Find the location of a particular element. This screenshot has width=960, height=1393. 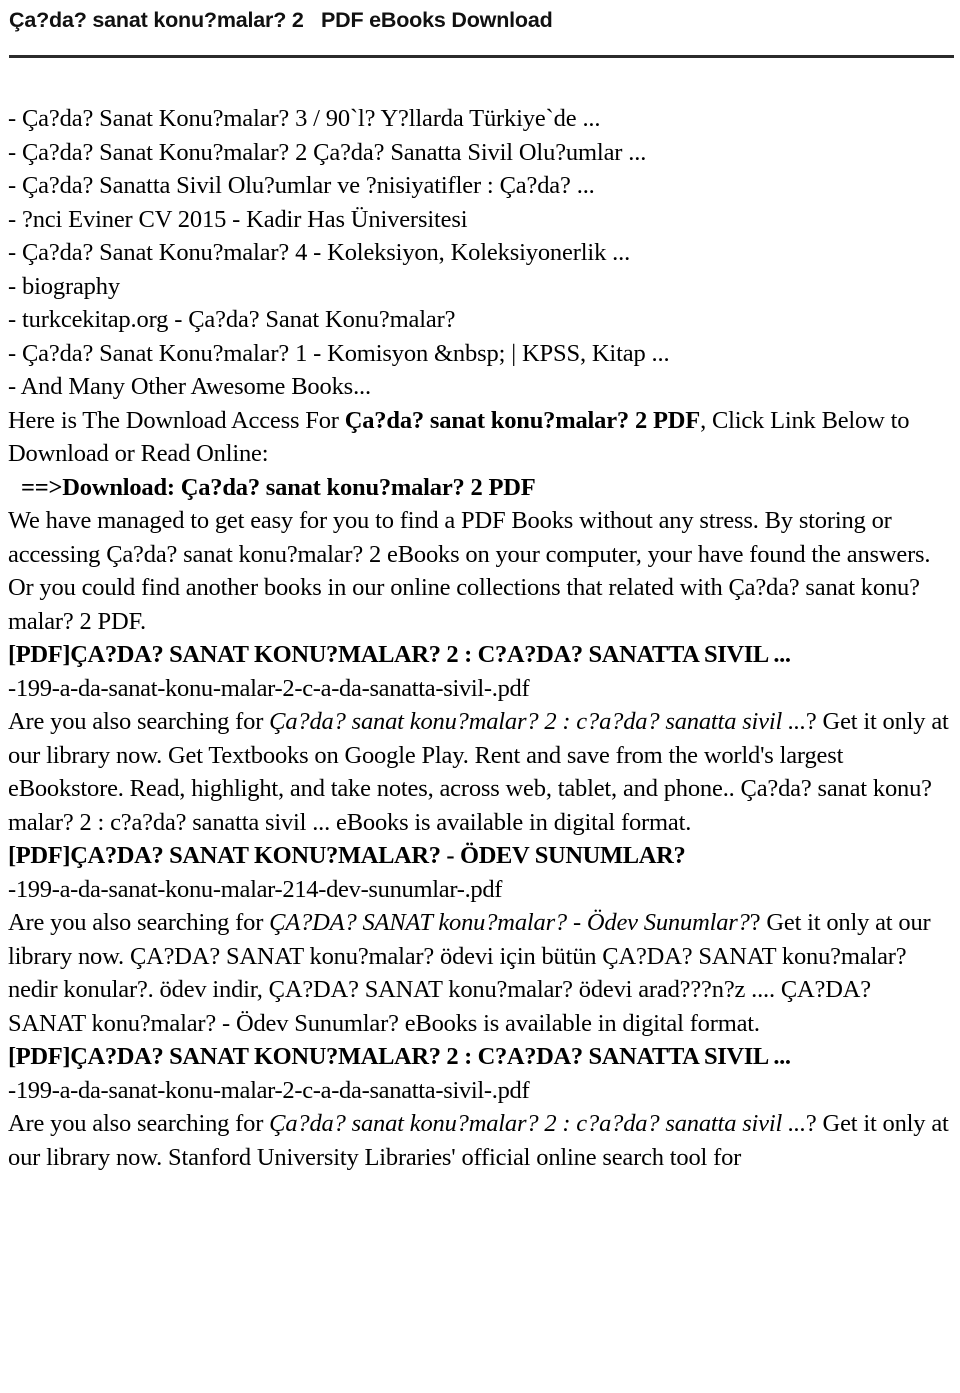

lead-bold-title: Ça?da? sanat konu?malar? 2 PDF is located at coordinates (522, 420).